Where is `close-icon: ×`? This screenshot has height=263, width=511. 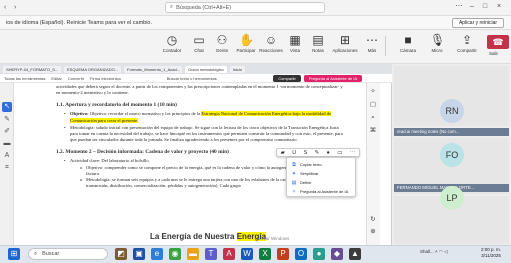 close-icon: × is located at coordinates (499, 7).